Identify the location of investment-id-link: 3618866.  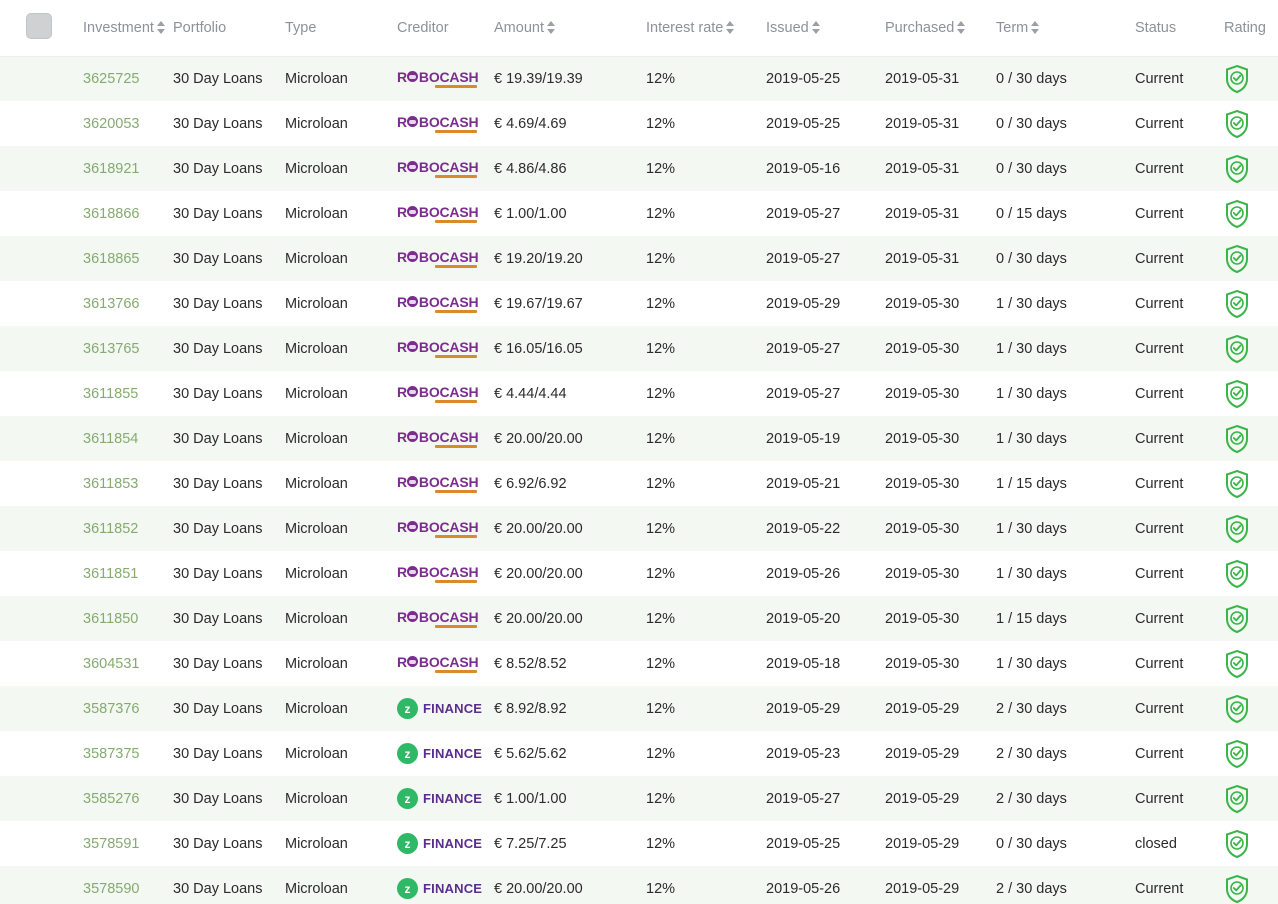
(111, 214).